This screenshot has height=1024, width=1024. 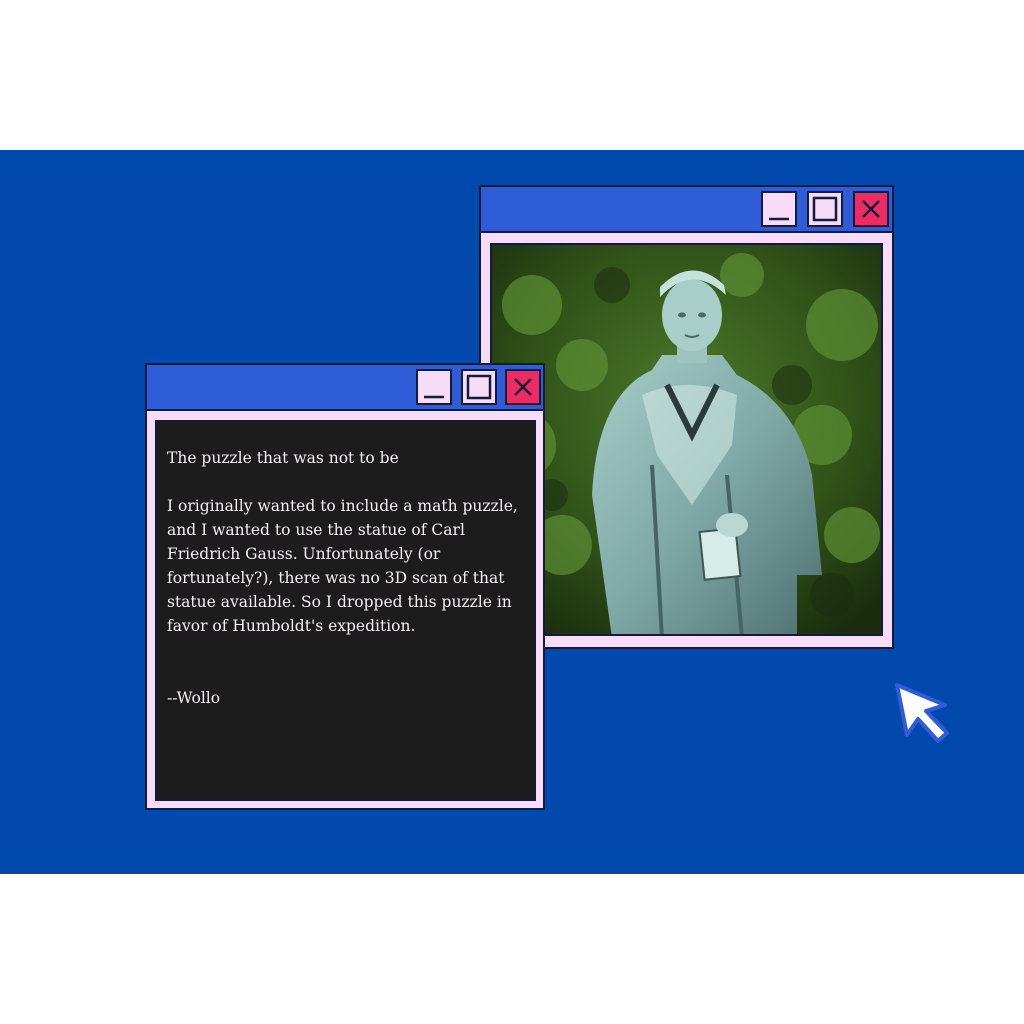 I want to click on note-signature: --Wollo, so click(x=194, y=698).